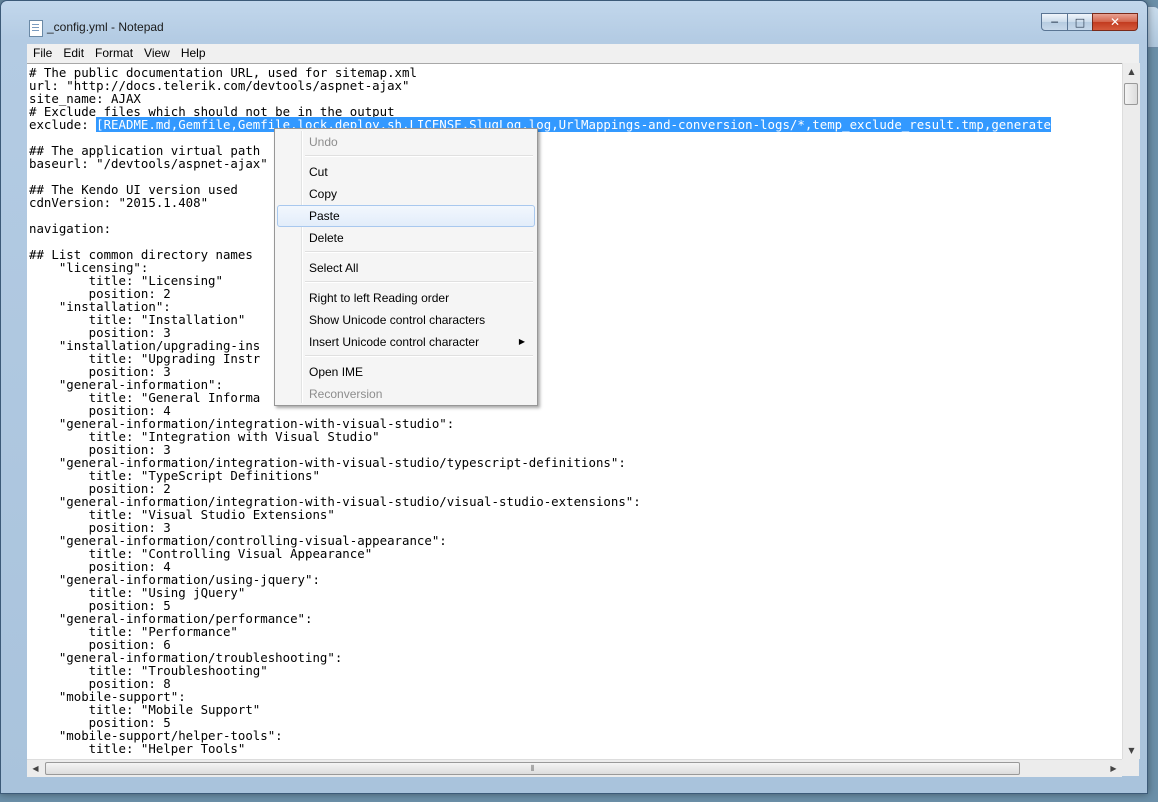 This screenshot has width=1158, height=802. I want to click on editor-line: title: "Controlling Visual Appearance", so click(575, 553).